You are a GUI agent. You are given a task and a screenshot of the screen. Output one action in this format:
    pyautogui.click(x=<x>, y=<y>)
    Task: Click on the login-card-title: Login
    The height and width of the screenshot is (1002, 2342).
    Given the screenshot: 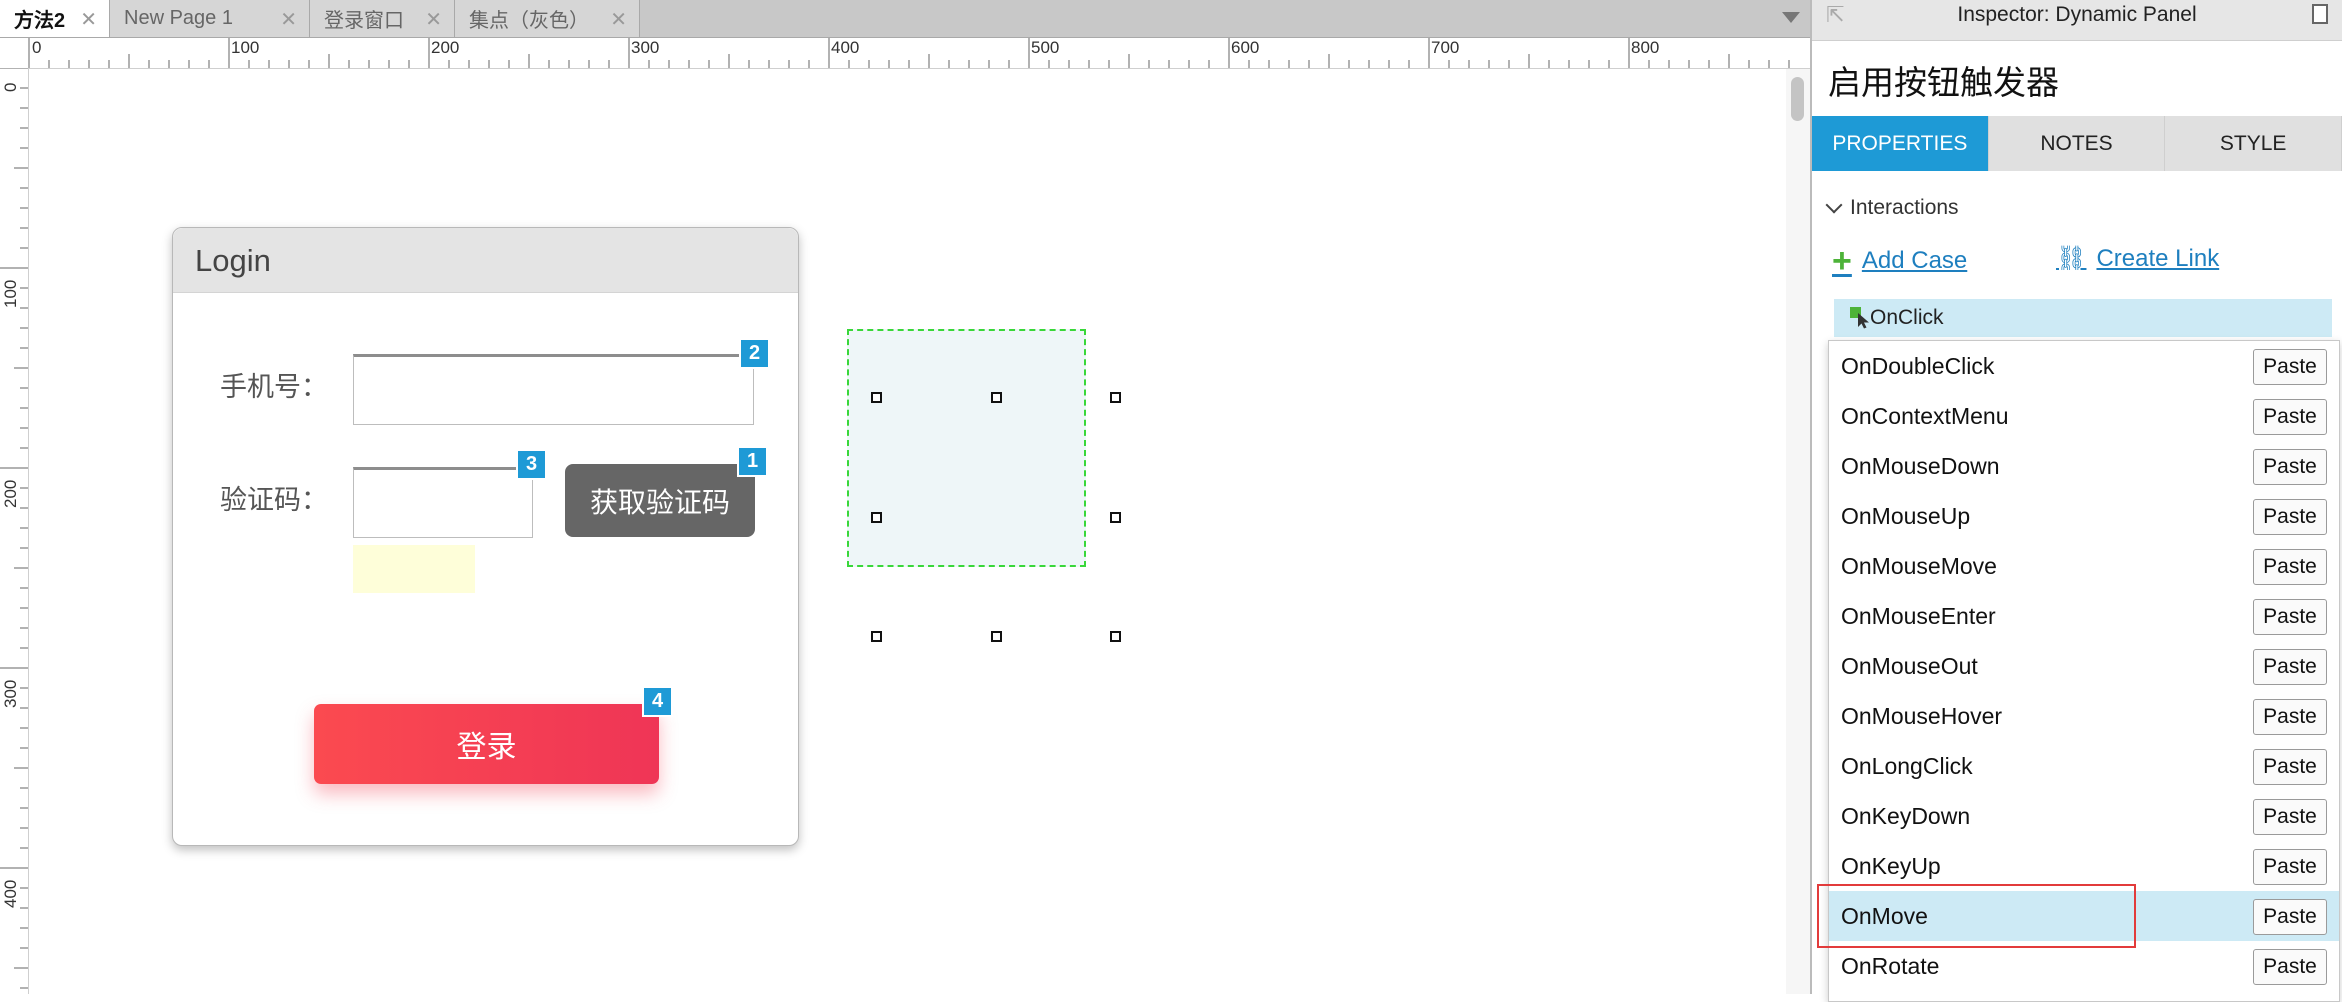 What is the action you would take?
    pyautogui.click(x=485, y=260)
    